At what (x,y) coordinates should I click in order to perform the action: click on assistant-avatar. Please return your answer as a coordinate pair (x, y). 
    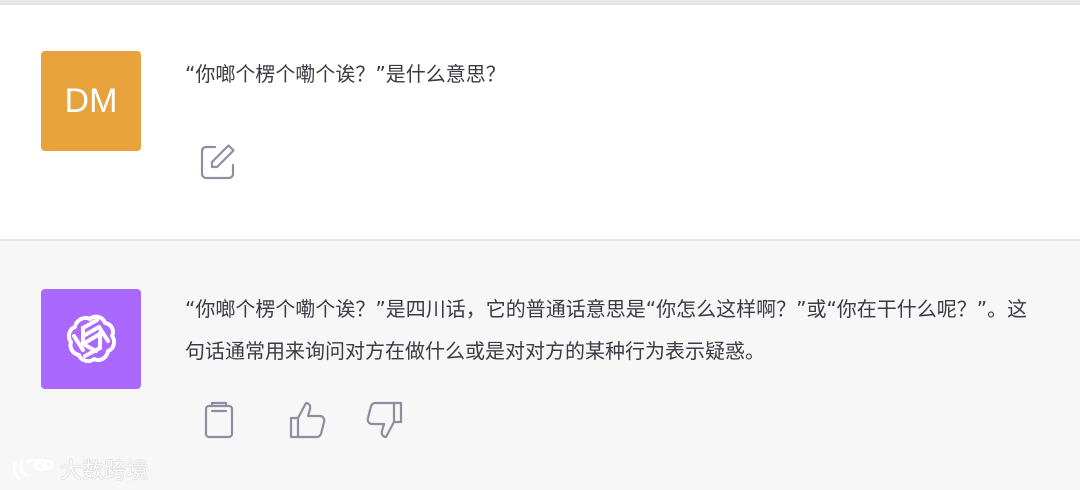
    Looking at the image, I should click on (91, 339).